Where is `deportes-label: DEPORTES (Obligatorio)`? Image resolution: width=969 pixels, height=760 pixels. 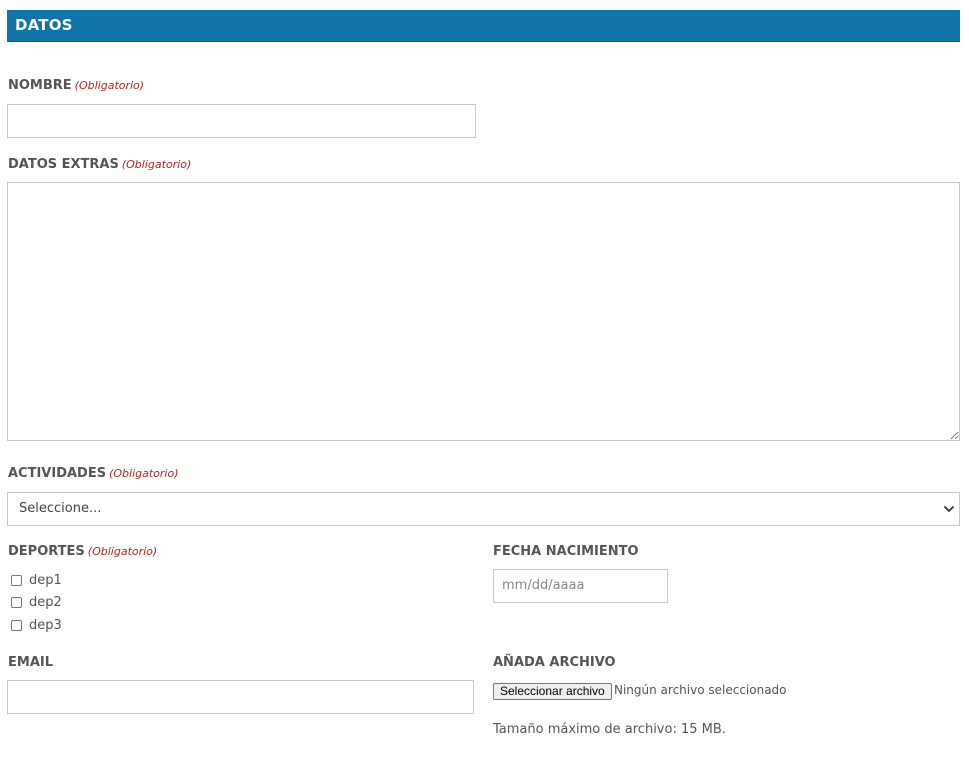
deportes-label: DEPORTES (Obligatorio) is located at coordinates (82, 551).